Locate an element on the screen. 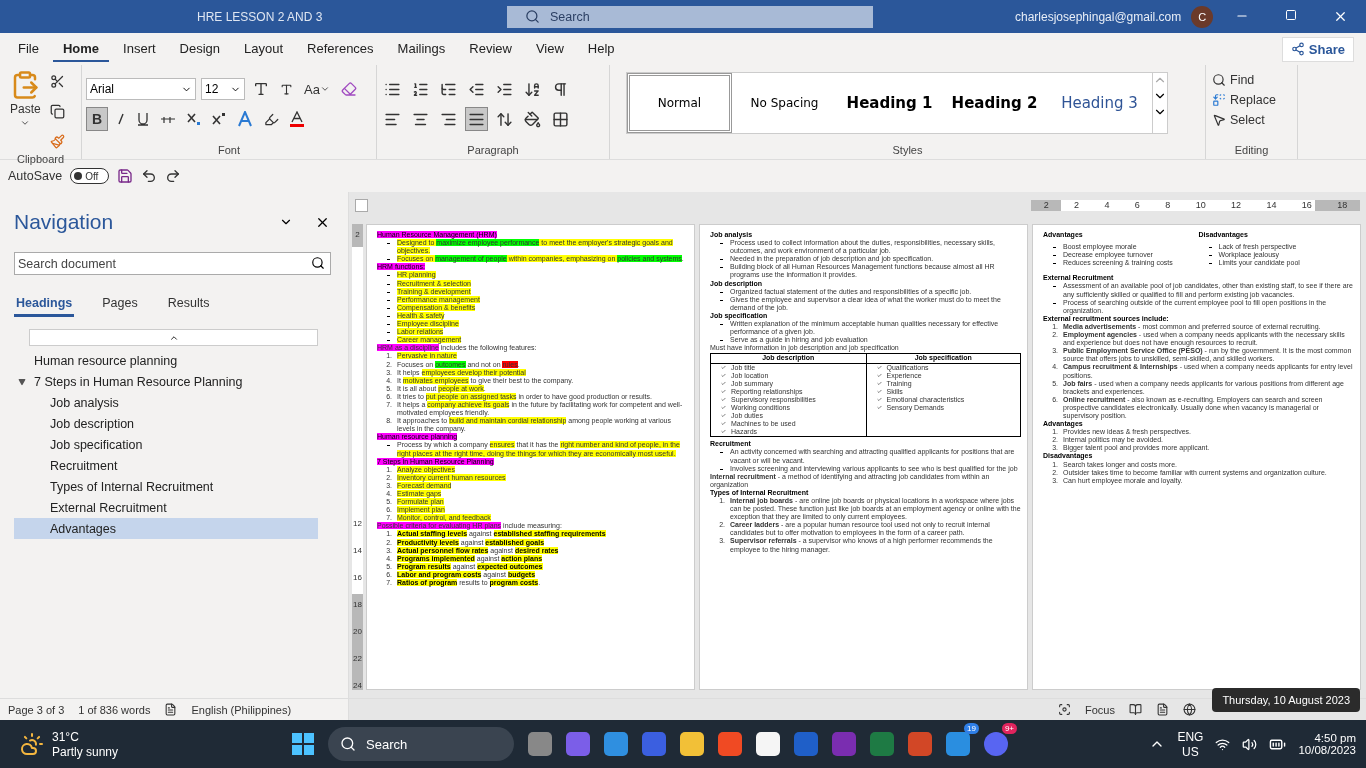 The image size is (1366, 768). account-avatar: C is located at coordinates (1202, 16).